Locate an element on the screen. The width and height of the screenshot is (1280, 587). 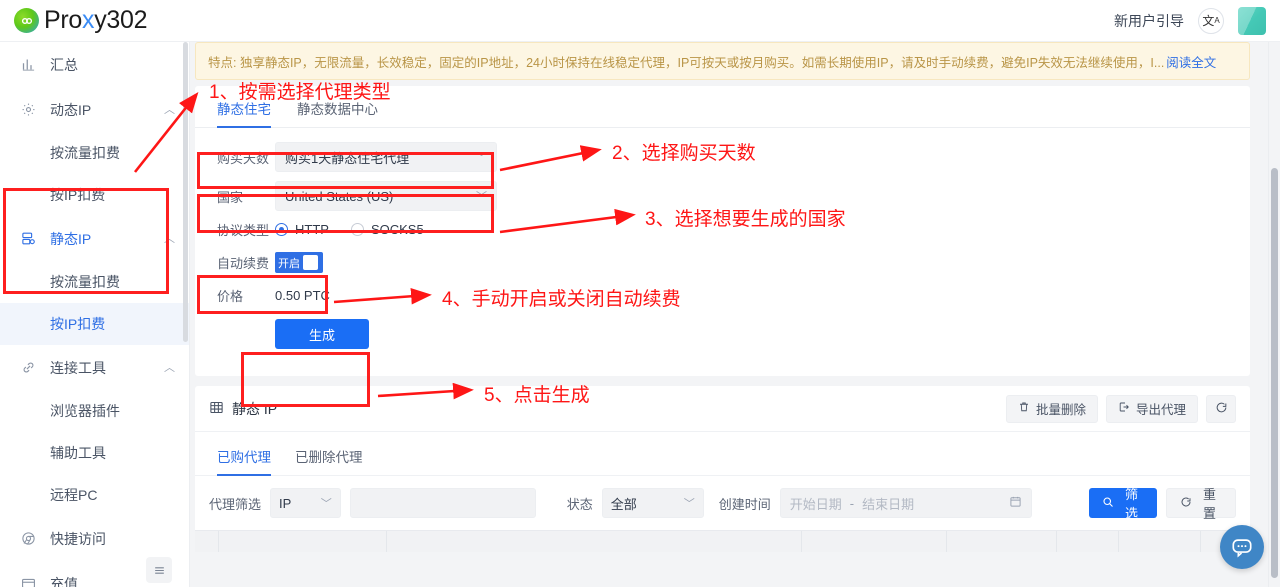
auto-renew-toggle: 开启 is located at coordinates (299, 262).